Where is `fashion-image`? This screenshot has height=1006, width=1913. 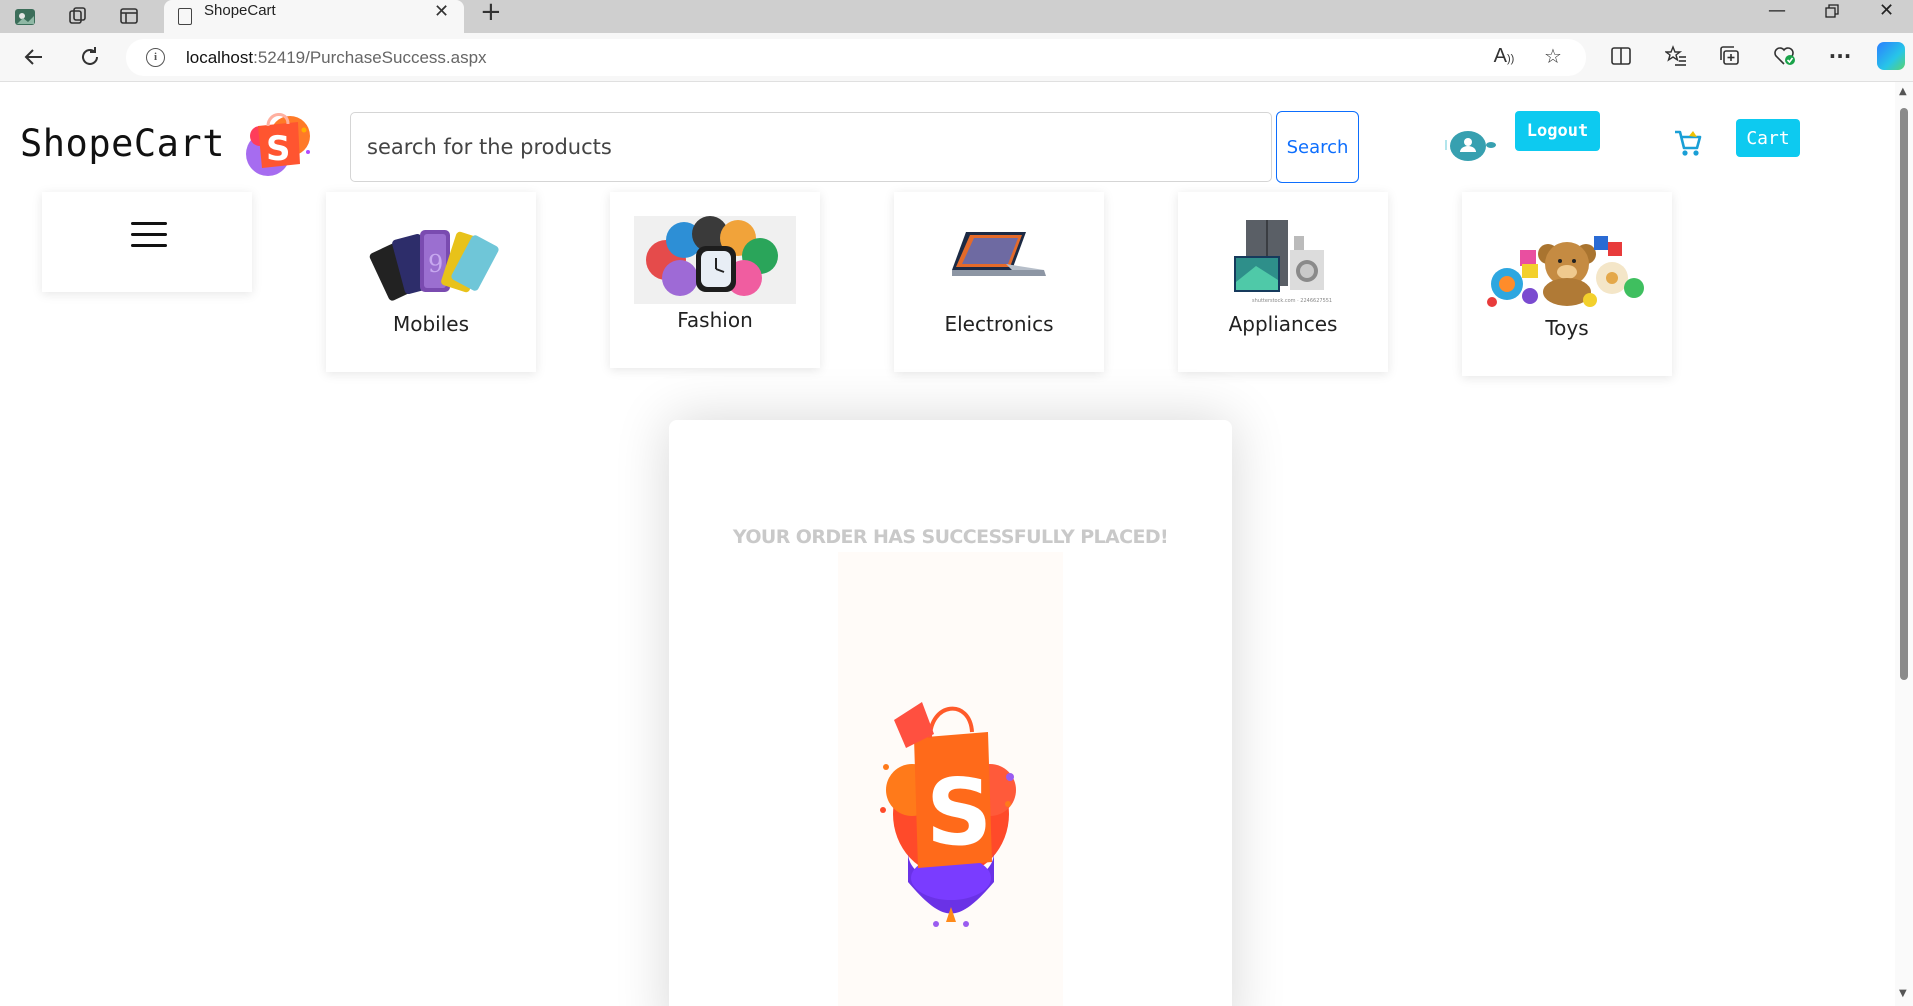 fashion-image is located at coordinates (715, 258).